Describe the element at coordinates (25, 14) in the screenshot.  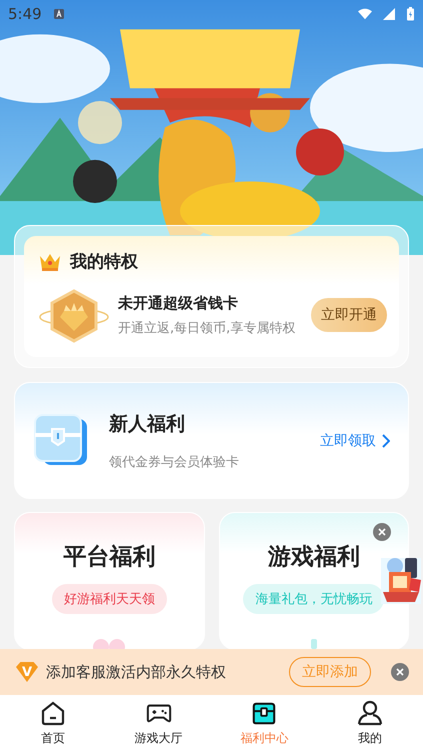
I see `status-time: 5:49` at that location.